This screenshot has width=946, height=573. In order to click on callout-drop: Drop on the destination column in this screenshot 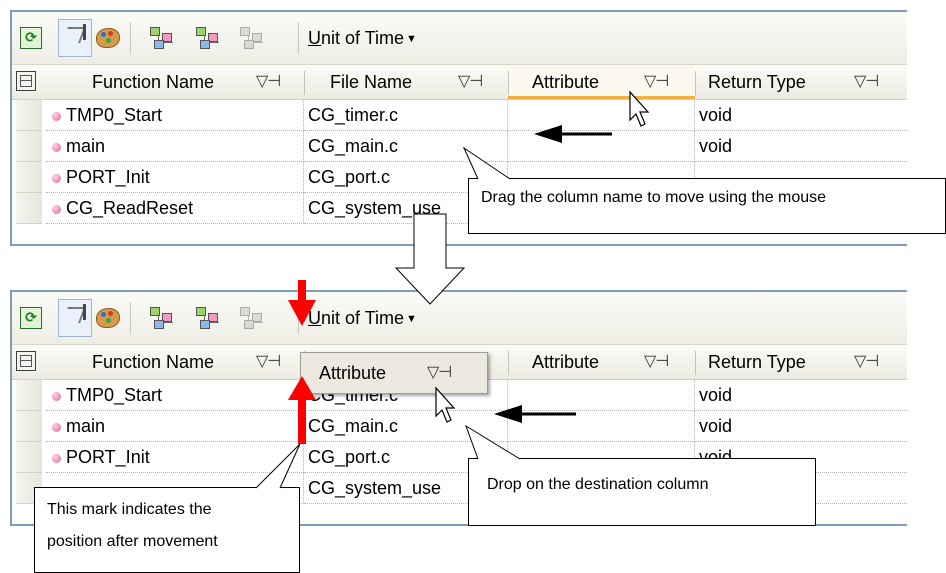, I will do `click(642, 492)`.